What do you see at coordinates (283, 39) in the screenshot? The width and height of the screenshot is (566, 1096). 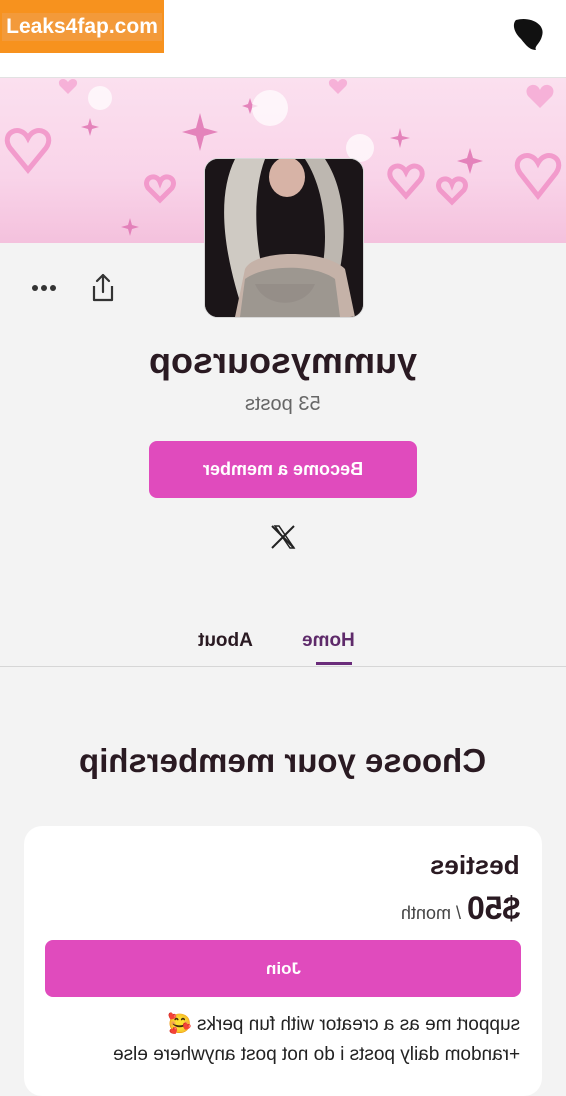 I see `top-bar: Leaks4fap.com` at bounding box center [283, 39].